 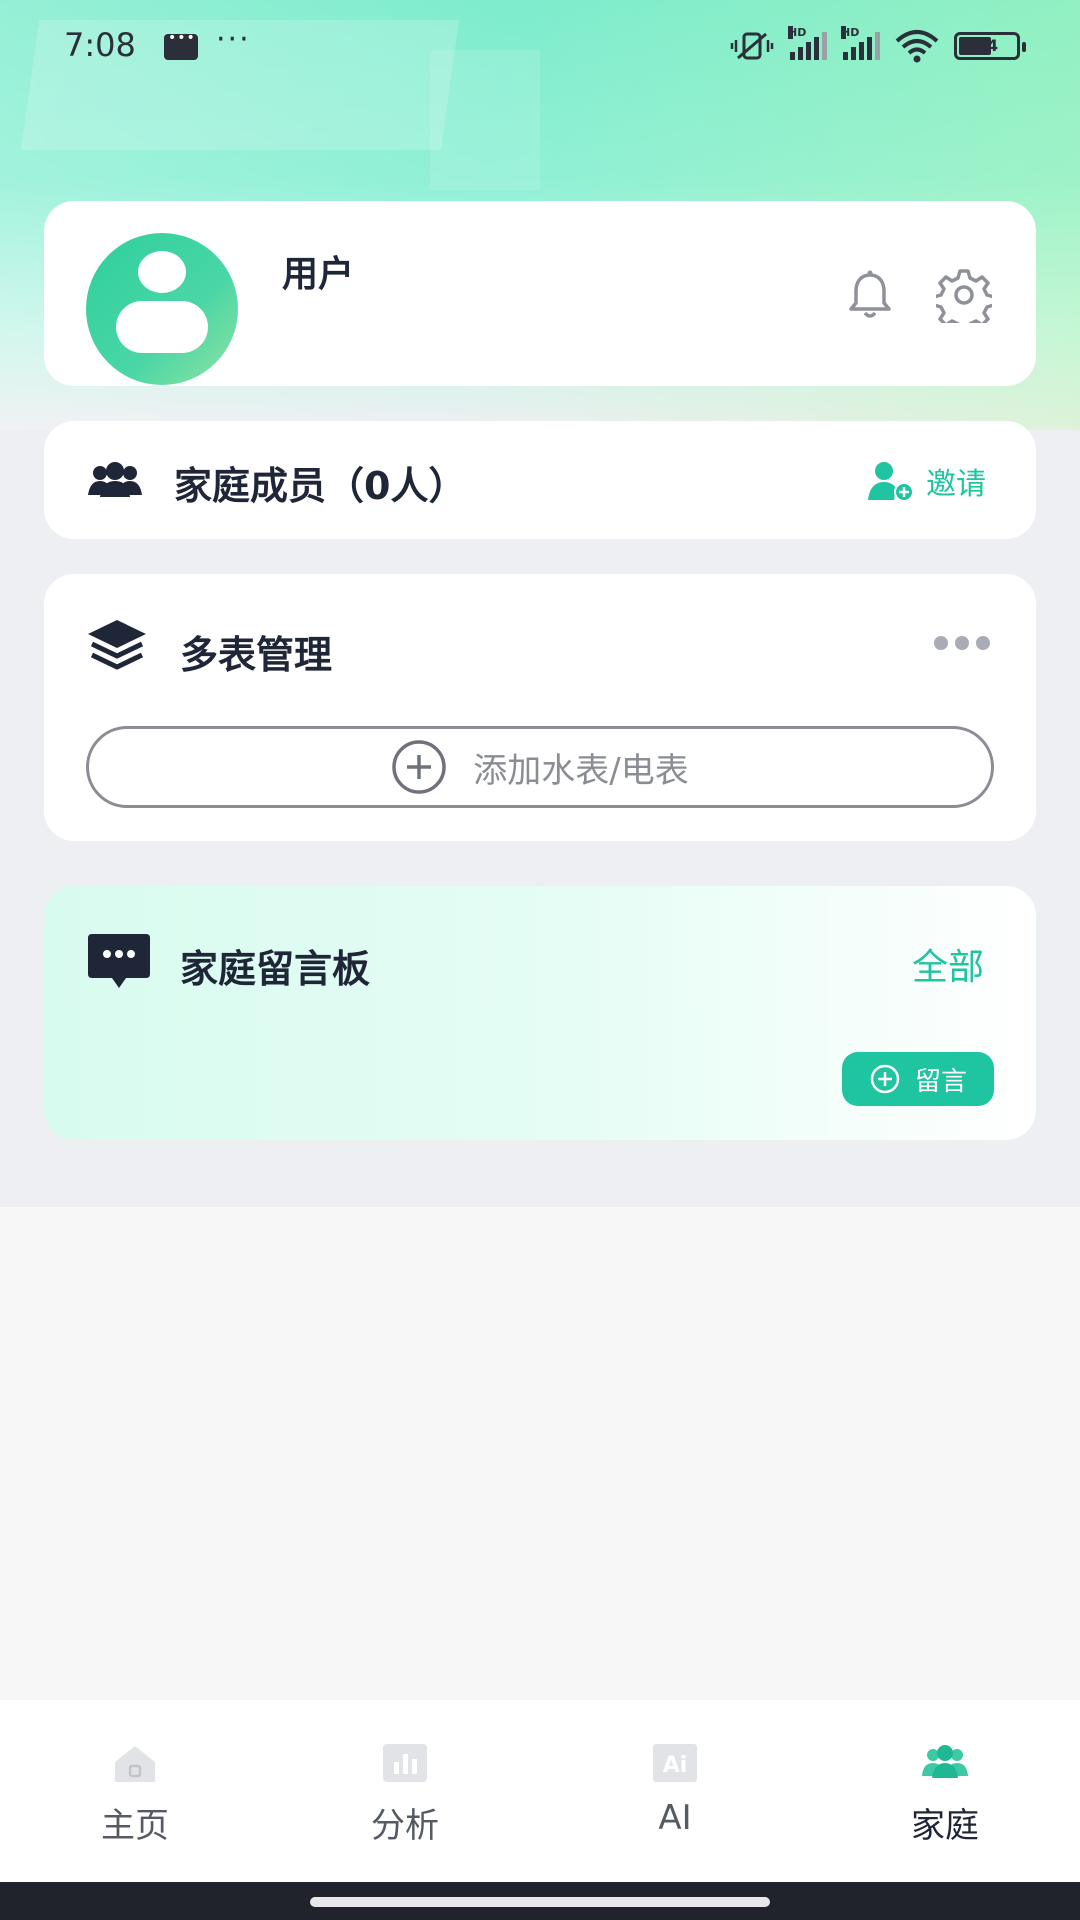 I want to click on add-meter-label: 添加水表/电表, so click(x=581, y=770).